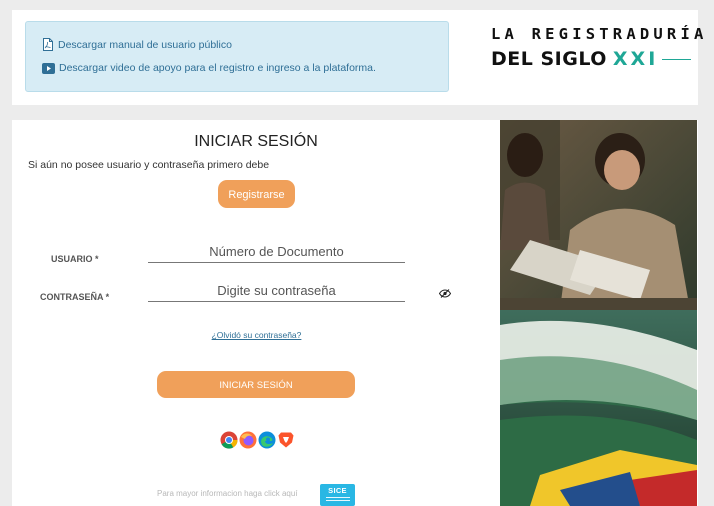  I want to click on download-manual-link: Descargar manual de usuario público, so click(137, 44).